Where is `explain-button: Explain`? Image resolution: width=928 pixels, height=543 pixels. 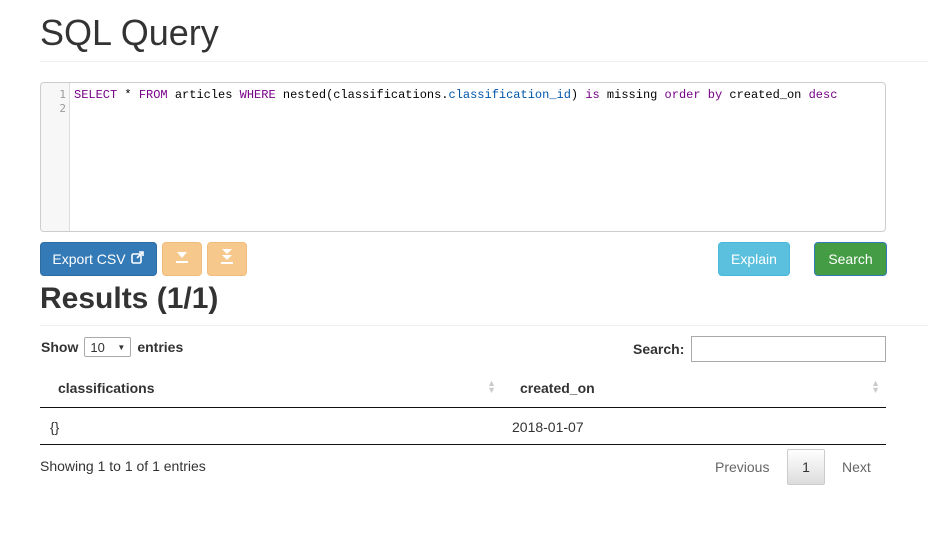 explain-button: Explain is located at coordinates (754, 259).